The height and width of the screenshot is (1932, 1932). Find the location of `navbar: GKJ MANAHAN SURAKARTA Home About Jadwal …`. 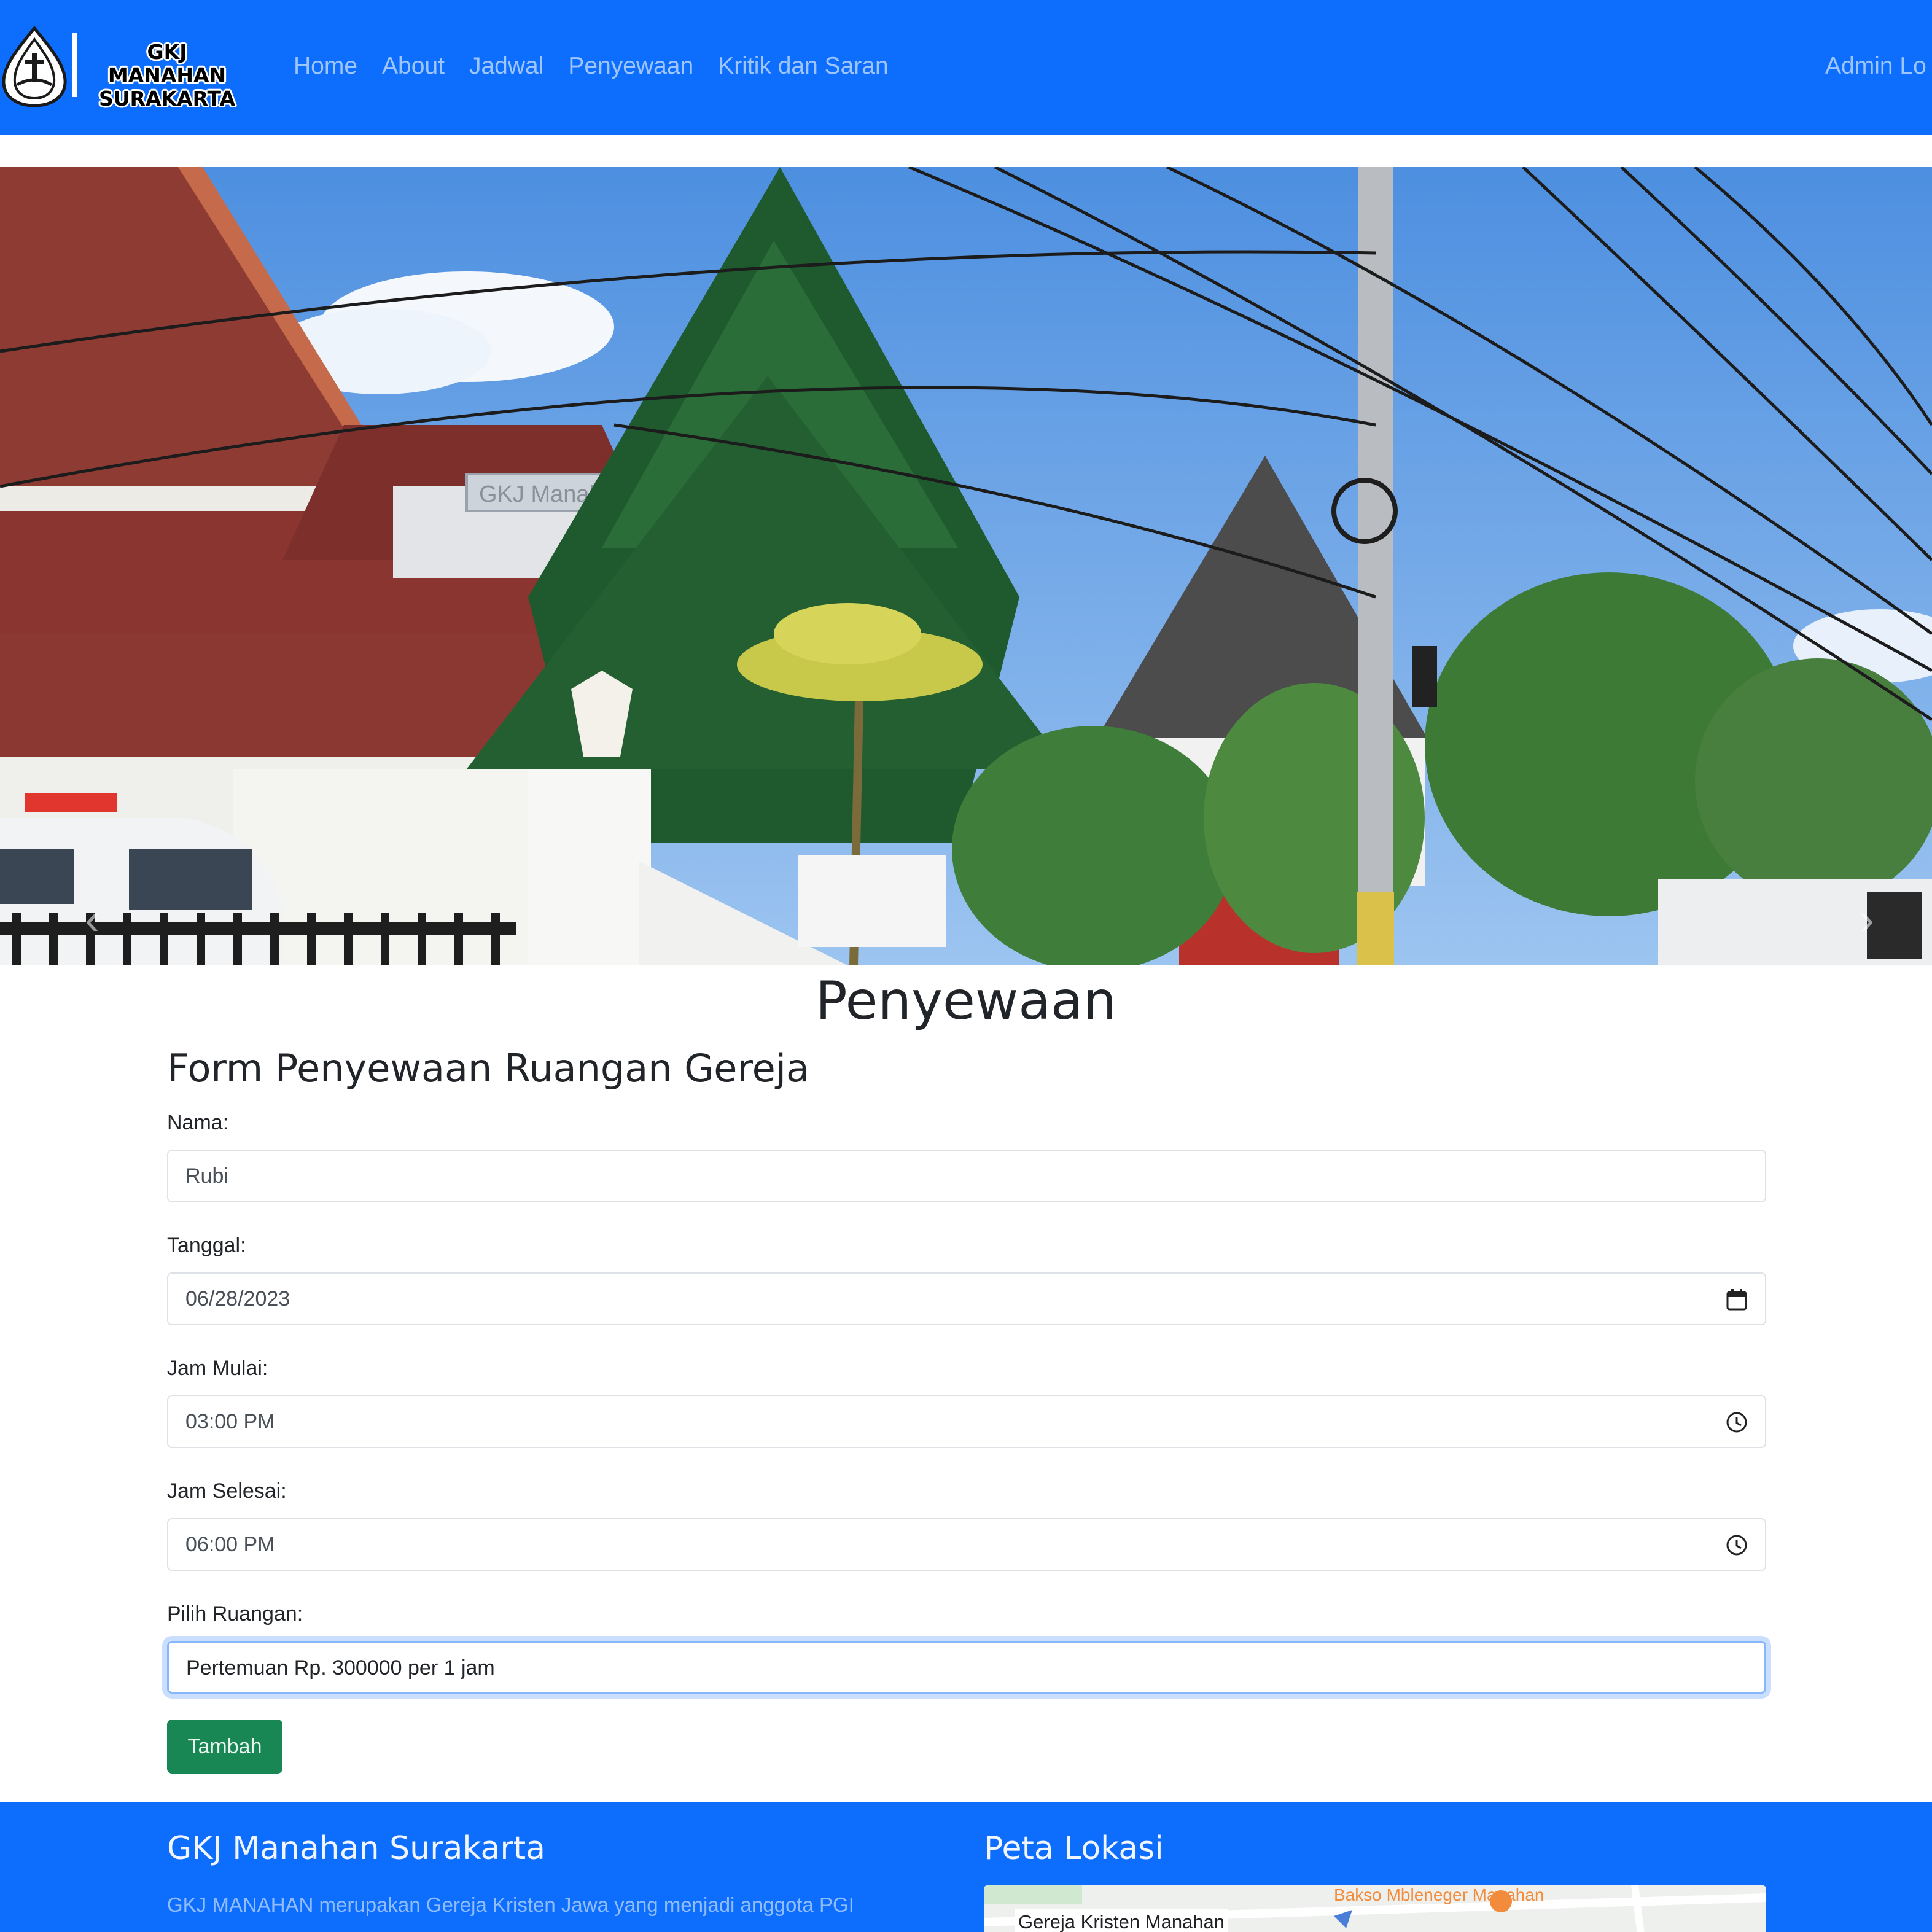

navbar: GKJ MANAHAN SURAKARTA Home About Jadwal … is located at coordinates (966, 68).